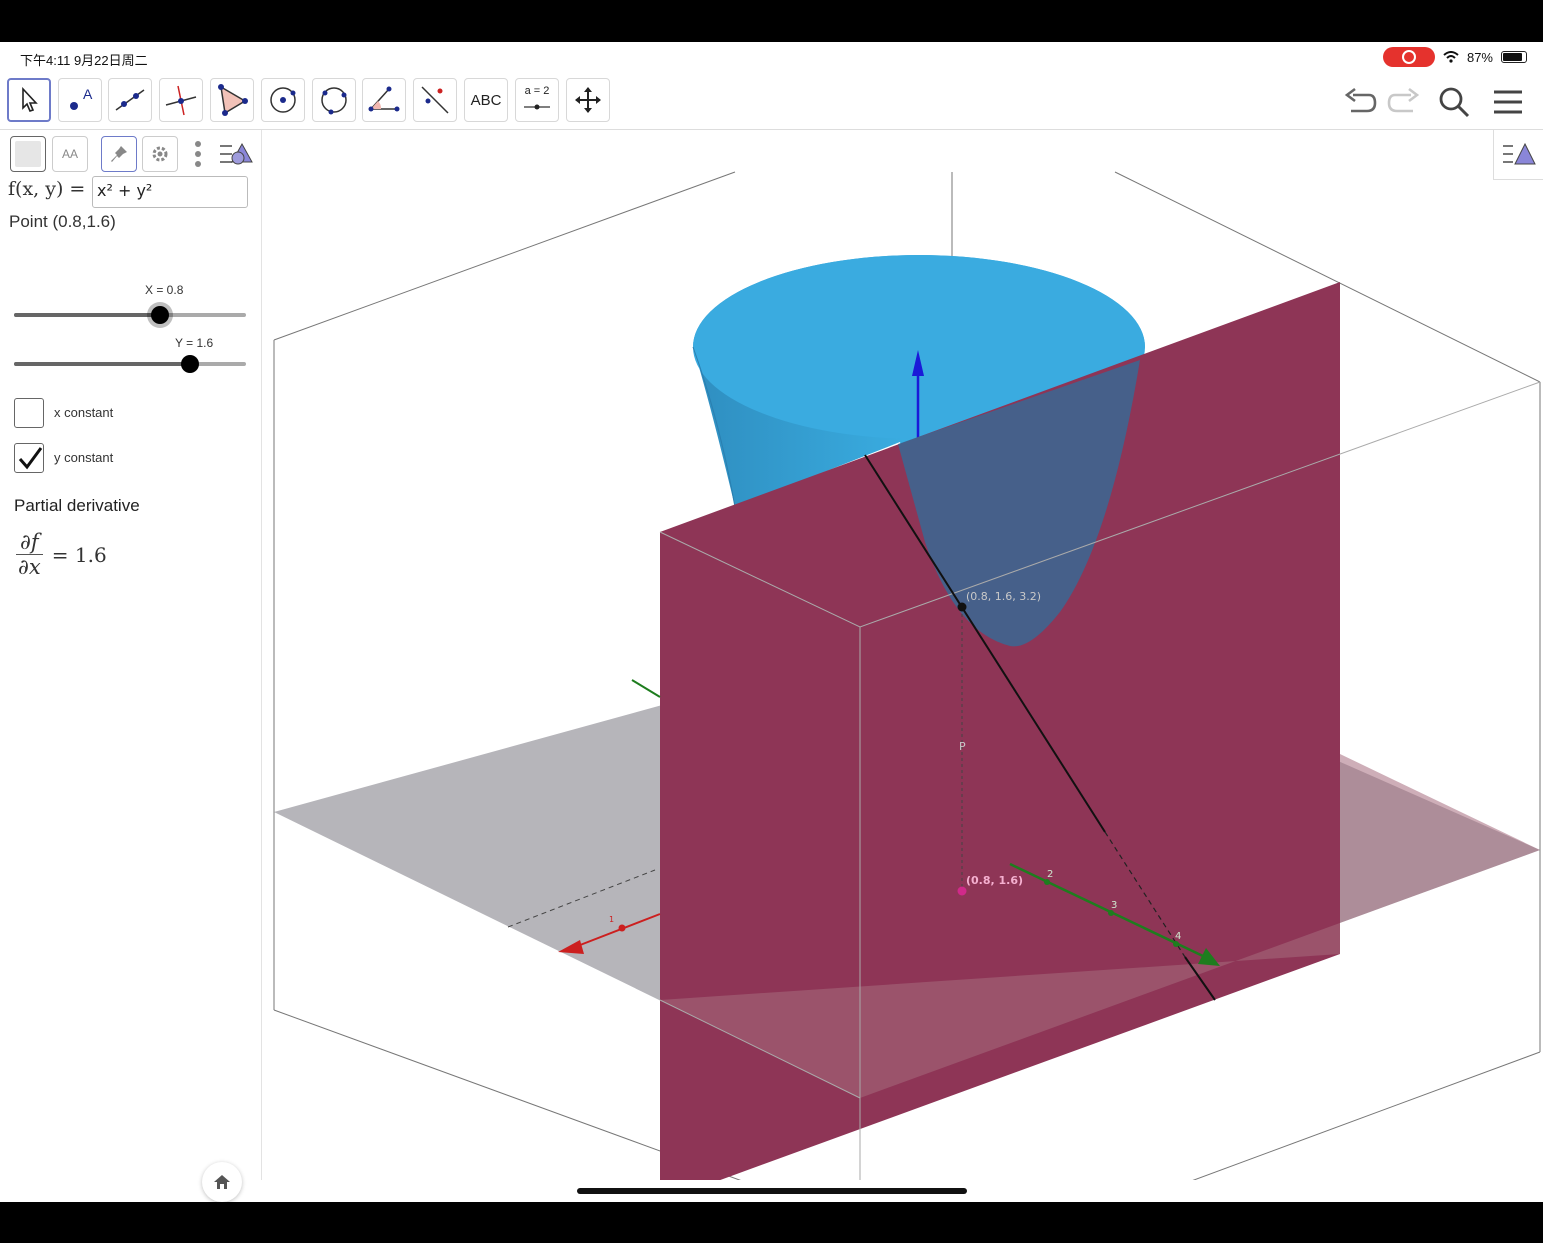 This screenshot has width=1543, height=1243. I want to click on circle-3pt-tool, so click(334, 100).